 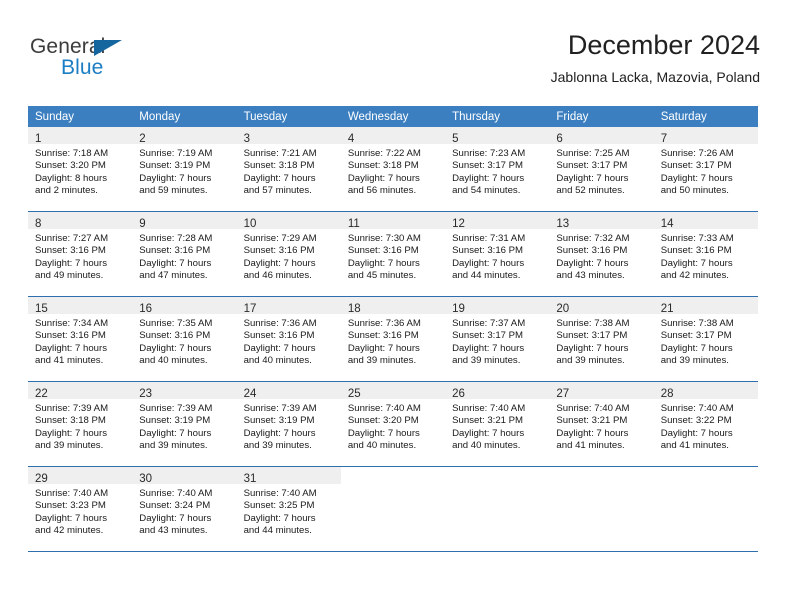 What do you see at coordinates (280, 238) in the screenshot?
I see `sunrise-text: Sunrise: 7:29 AM` at bounding box center [280, 238].